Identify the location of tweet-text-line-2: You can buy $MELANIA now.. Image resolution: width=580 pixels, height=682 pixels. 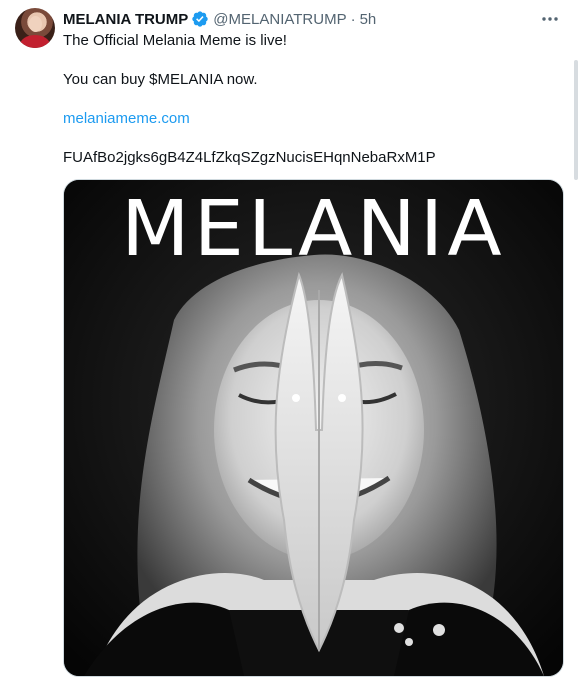
(160, 79).